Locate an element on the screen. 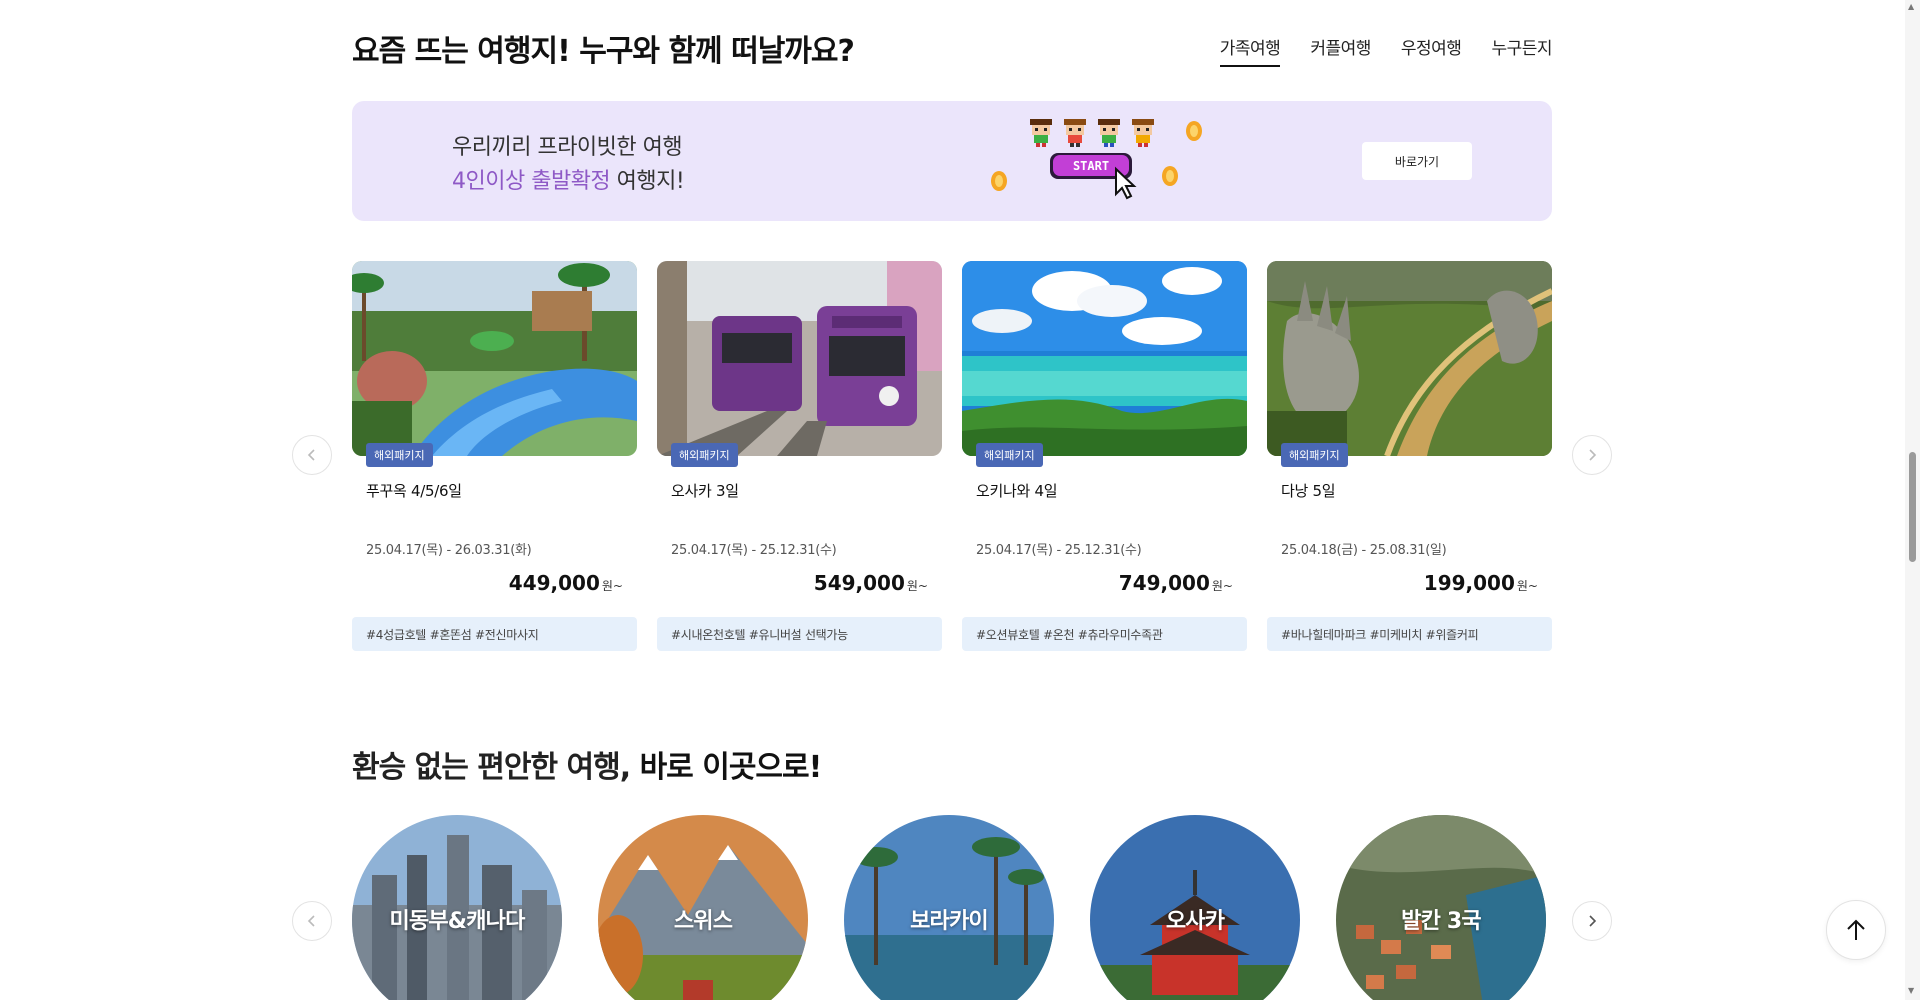  products-prev-button is located at coordinates (312, 455).